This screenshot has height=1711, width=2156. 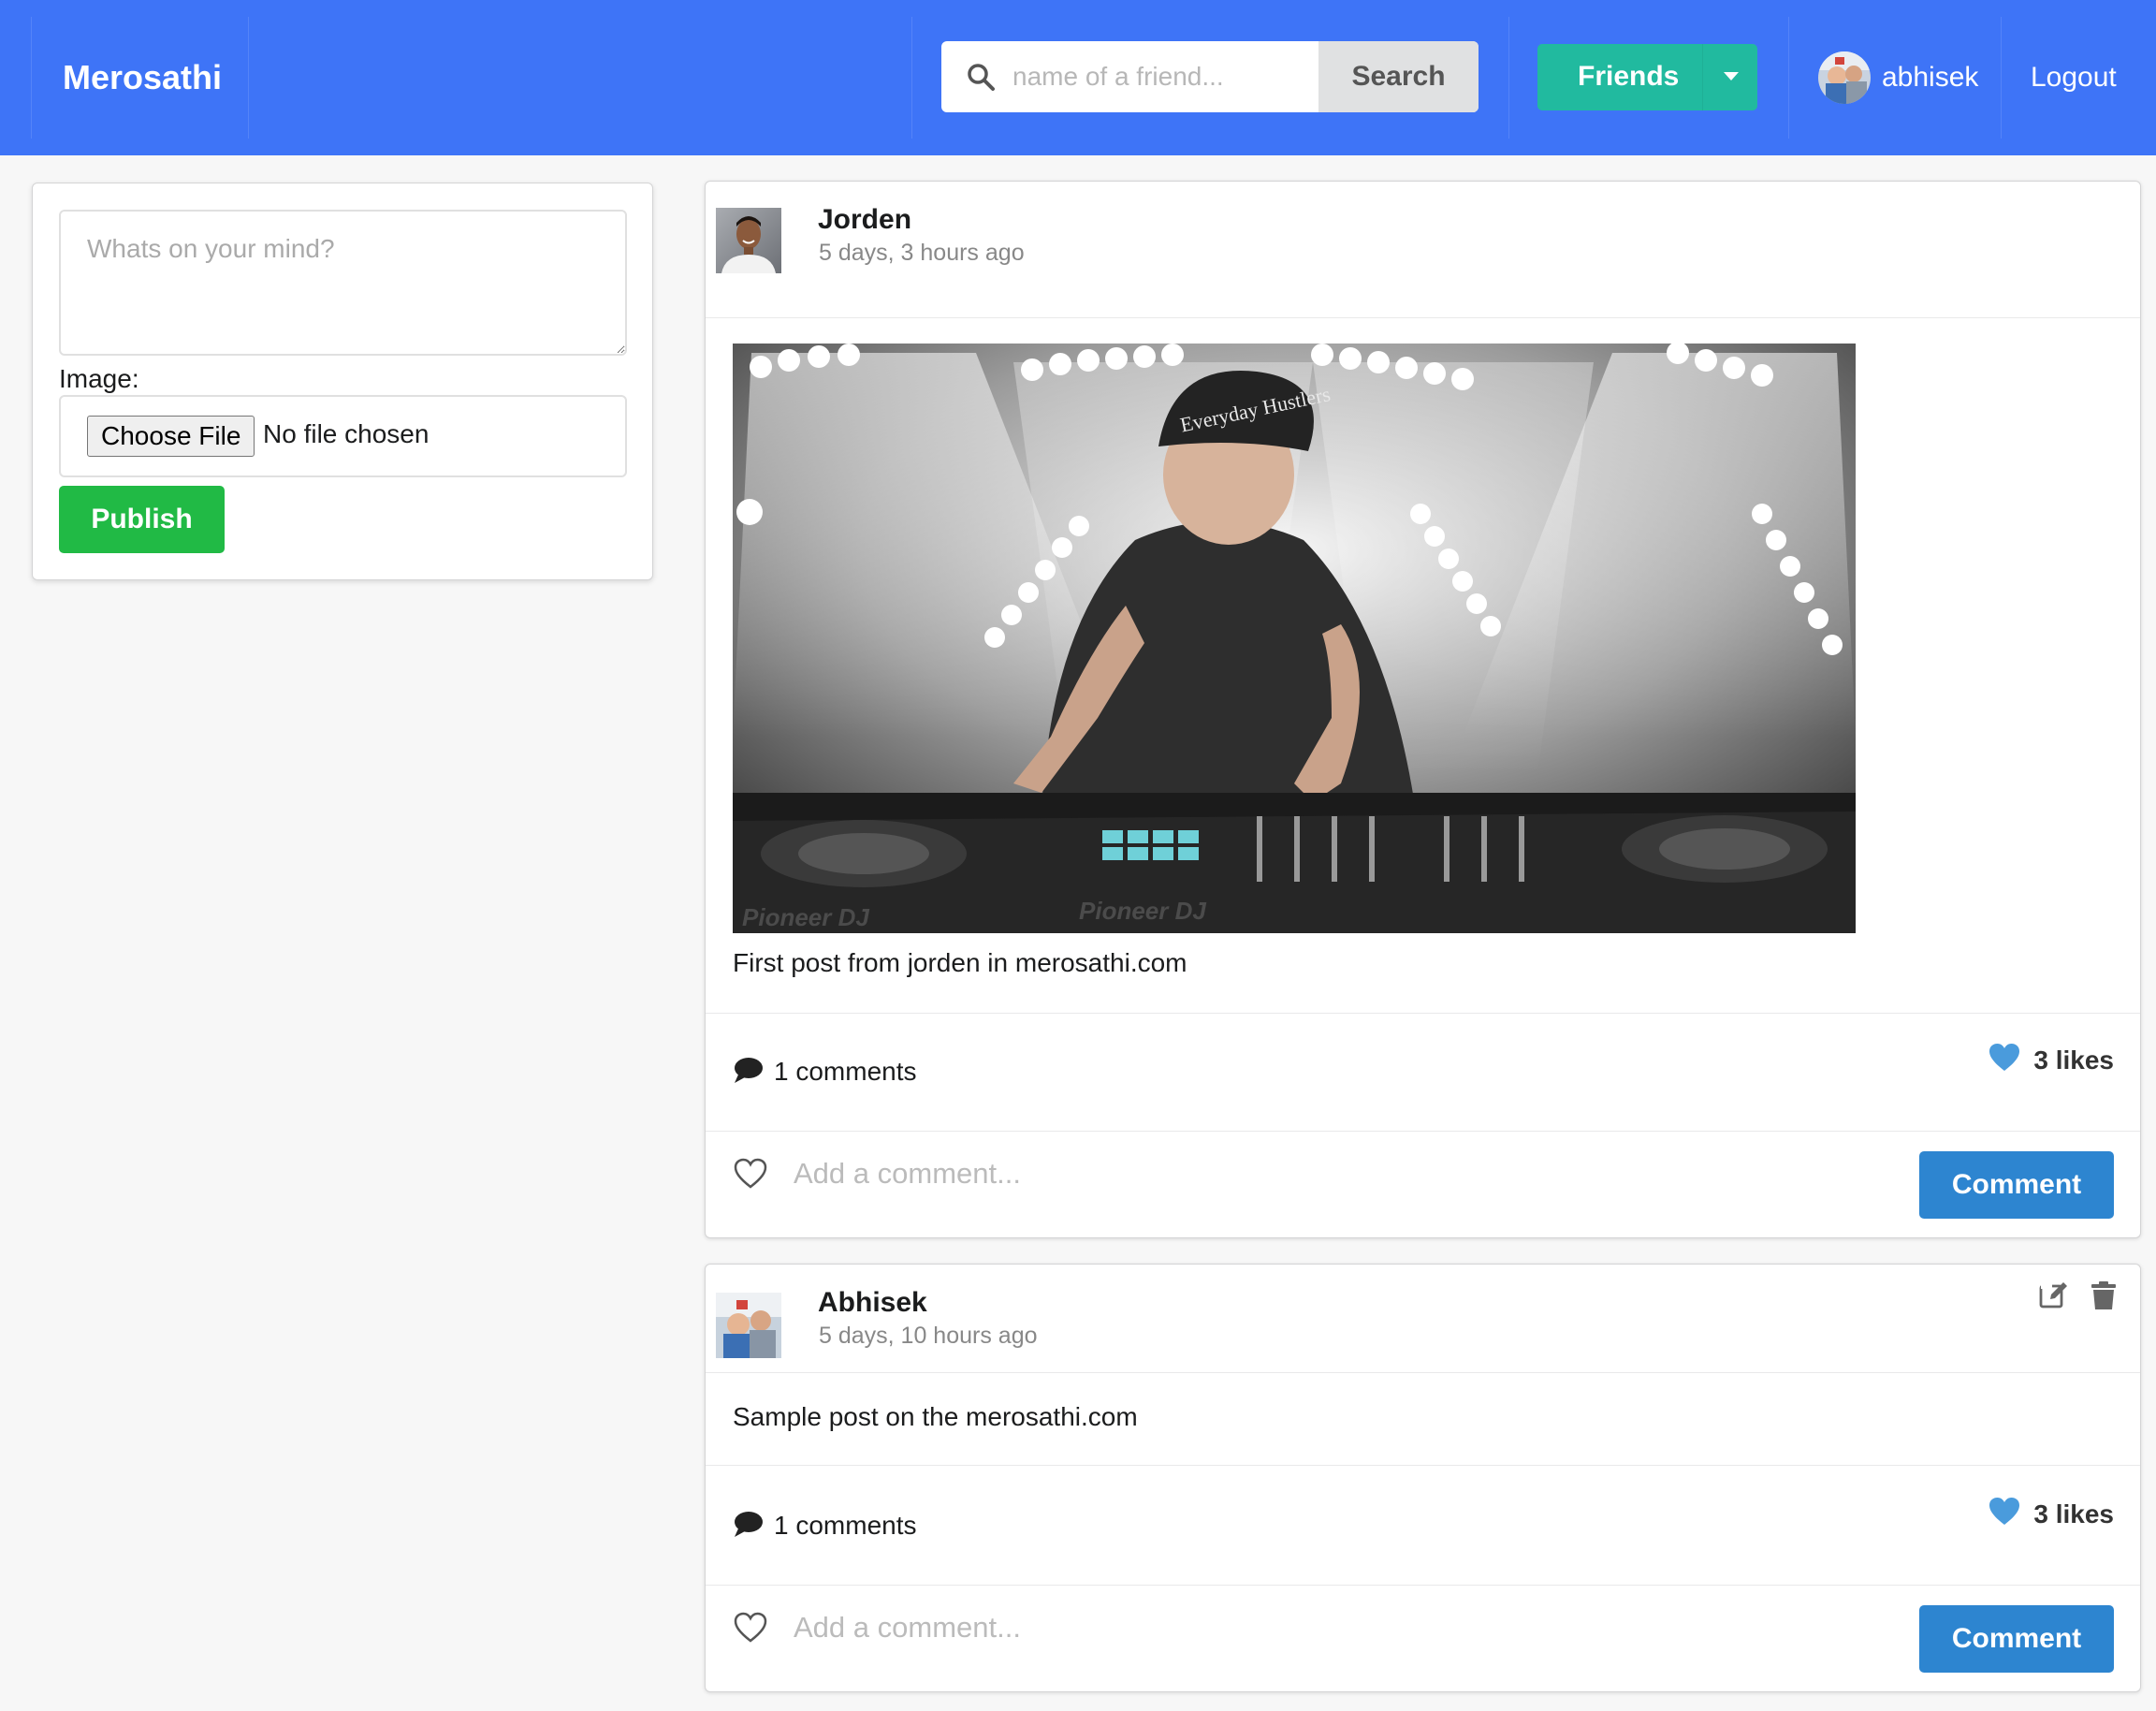 What do you see at coordinates (1930, 77) in the screenshot?
I see `username-link: abhisek` at bounding box center [1930, 77].